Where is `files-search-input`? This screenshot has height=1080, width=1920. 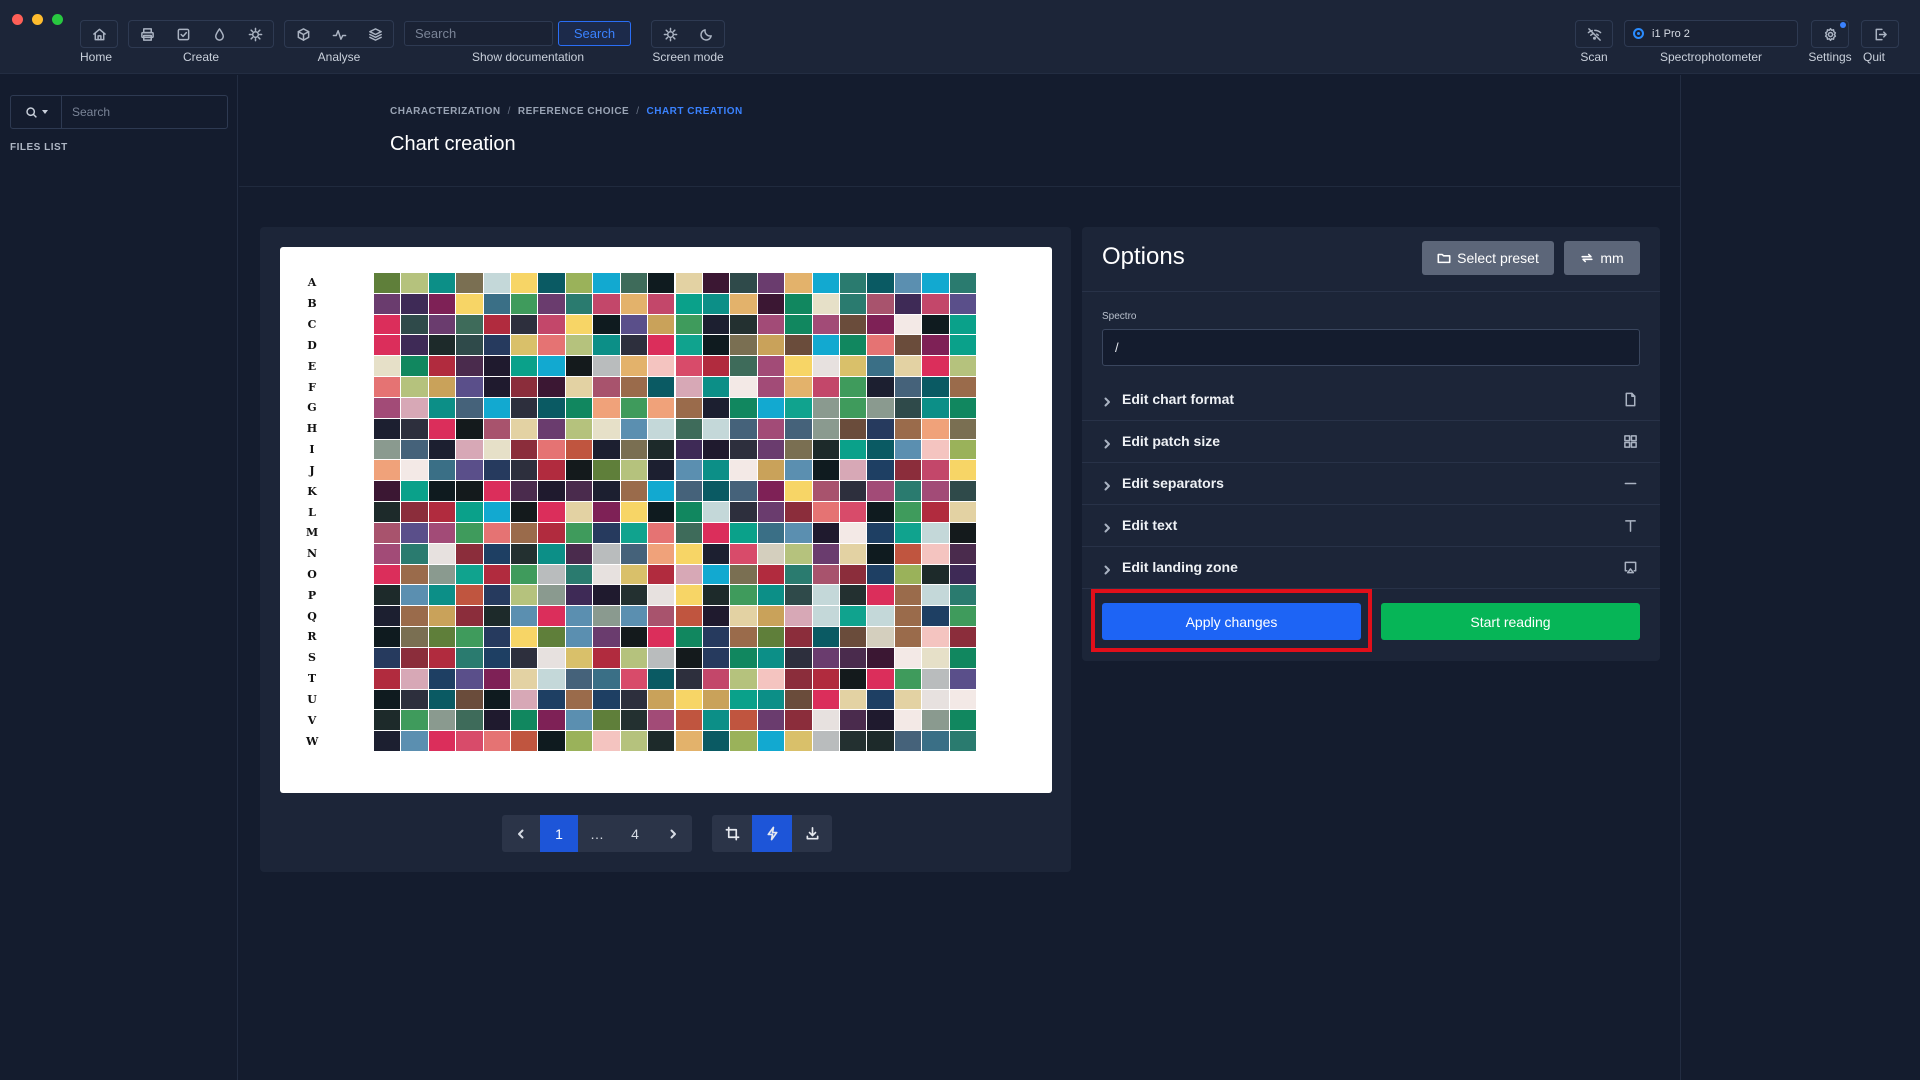
files-search-input is located at coordinates (144, 112).